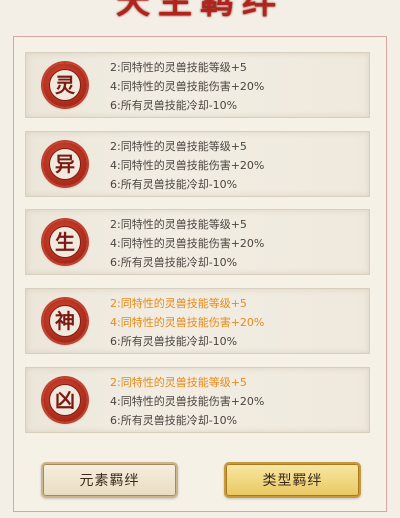 This screenshot has height=518, width=400. What do you see at coordinates (200, 11) in the screenshot?
I see `page-title: 天生羁绊` at bounding box center [200, 11].